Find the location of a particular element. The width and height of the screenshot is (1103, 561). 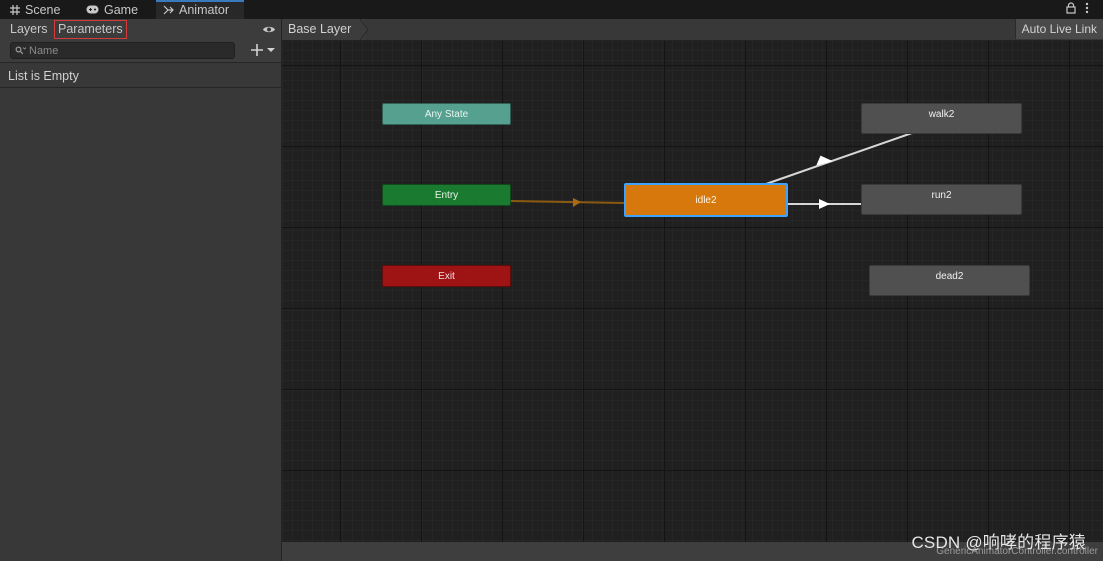

state-dead2: dead2 is located at coordinates (949, 280).